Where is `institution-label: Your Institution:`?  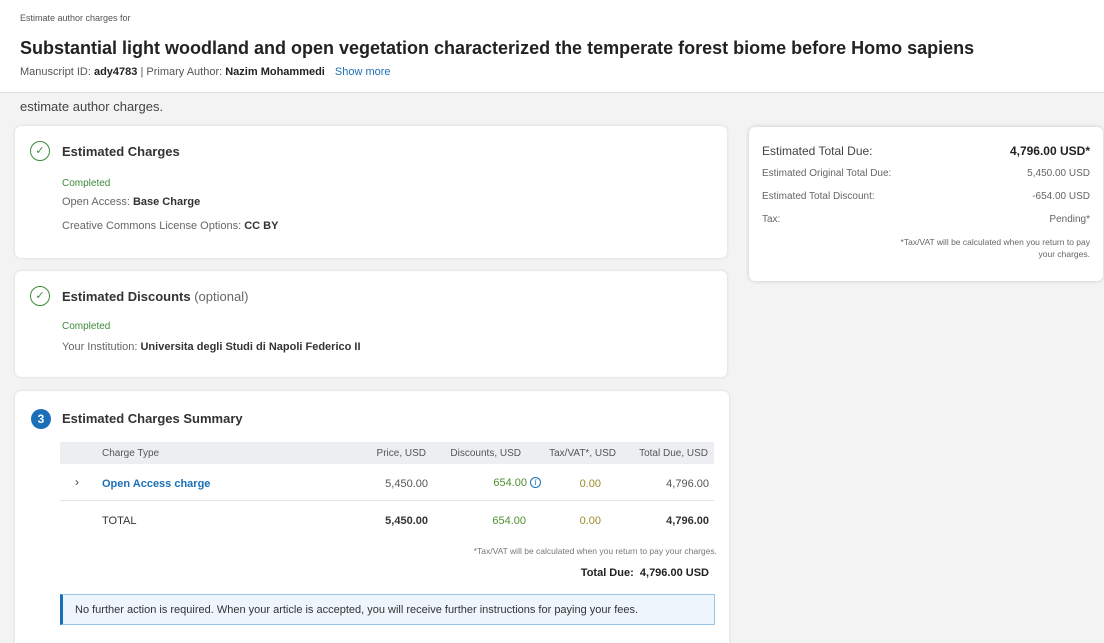
institution-label: Your Institution: is located at coordinates (101, 347).